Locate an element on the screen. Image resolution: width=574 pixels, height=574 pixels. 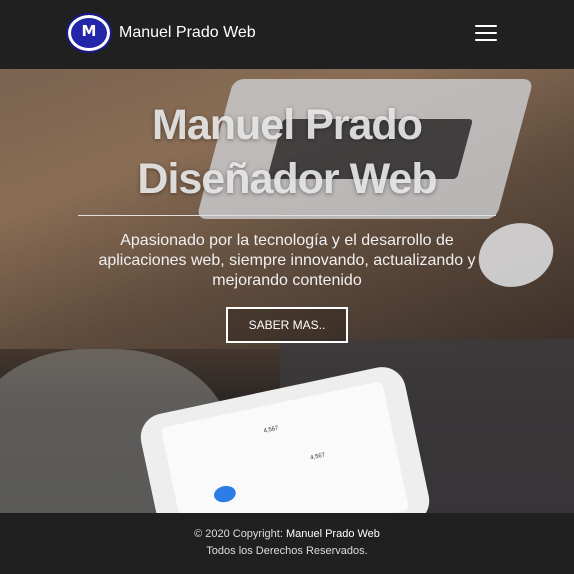
brand-name: Manuel Prado Web is located at coordinates (187, 33).